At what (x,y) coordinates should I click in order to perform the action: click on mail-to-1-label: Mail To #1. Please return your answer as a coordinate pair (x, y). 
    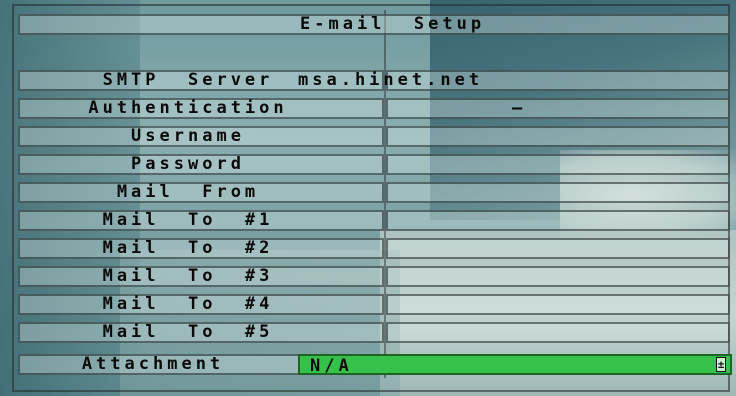
    Looking at the image, I should click on (188, 220).